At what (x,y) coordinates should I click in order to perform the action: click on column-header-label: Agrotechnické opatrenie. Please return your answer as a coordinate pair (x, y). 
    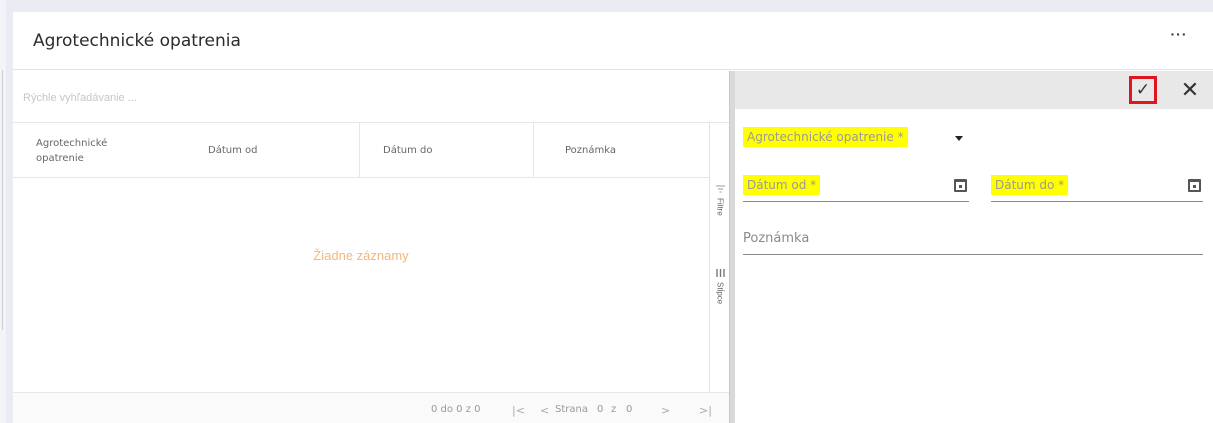
    Looking at the image, I should click on (72, 150).